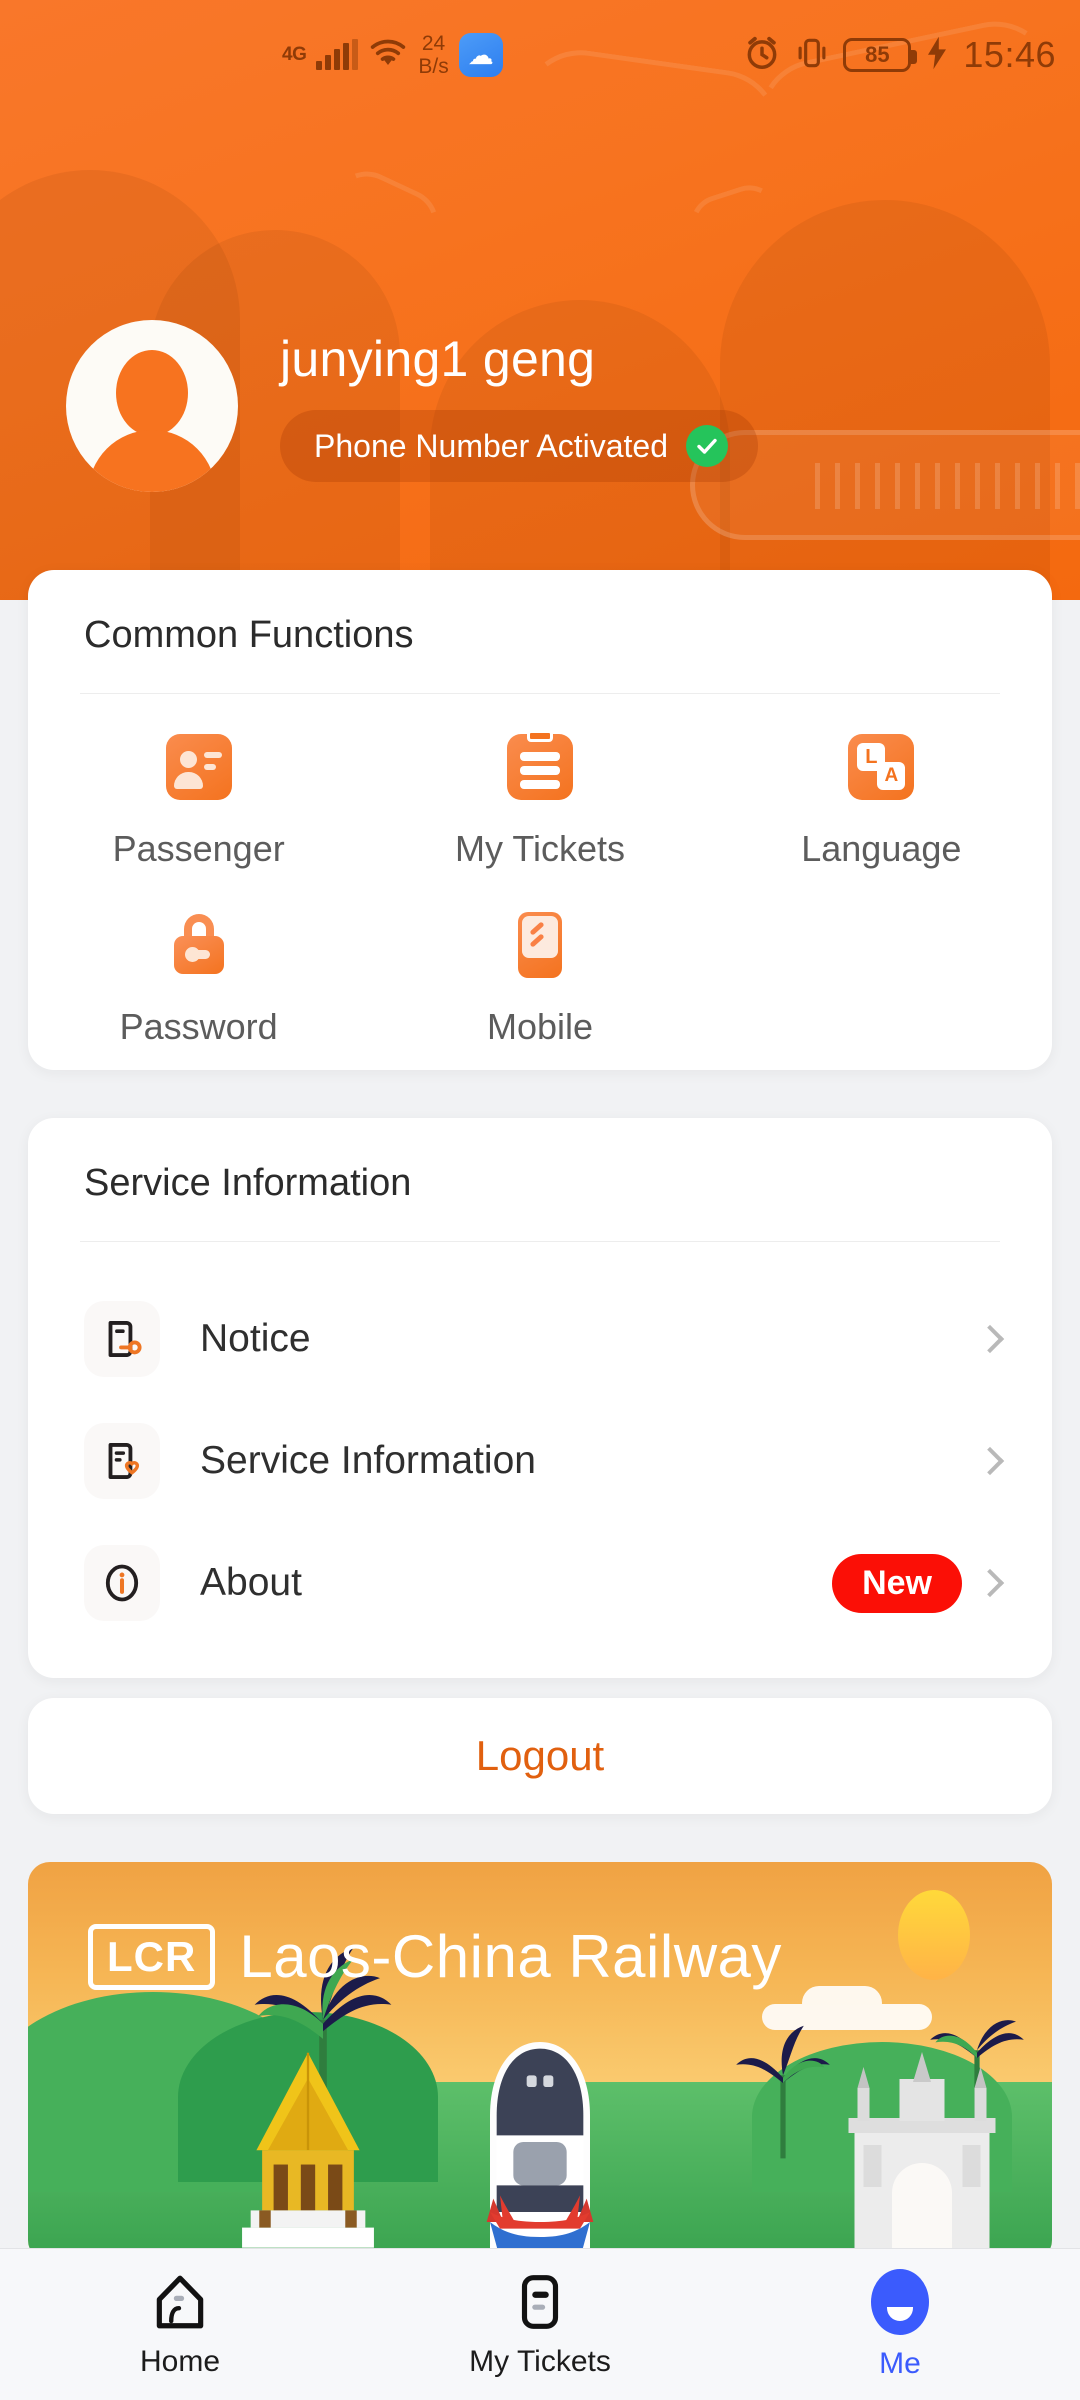 The image size is (1080, 2400). Describe the element at coordinates (180, 2301) in the screenshot. I see `home-icon` at that location.